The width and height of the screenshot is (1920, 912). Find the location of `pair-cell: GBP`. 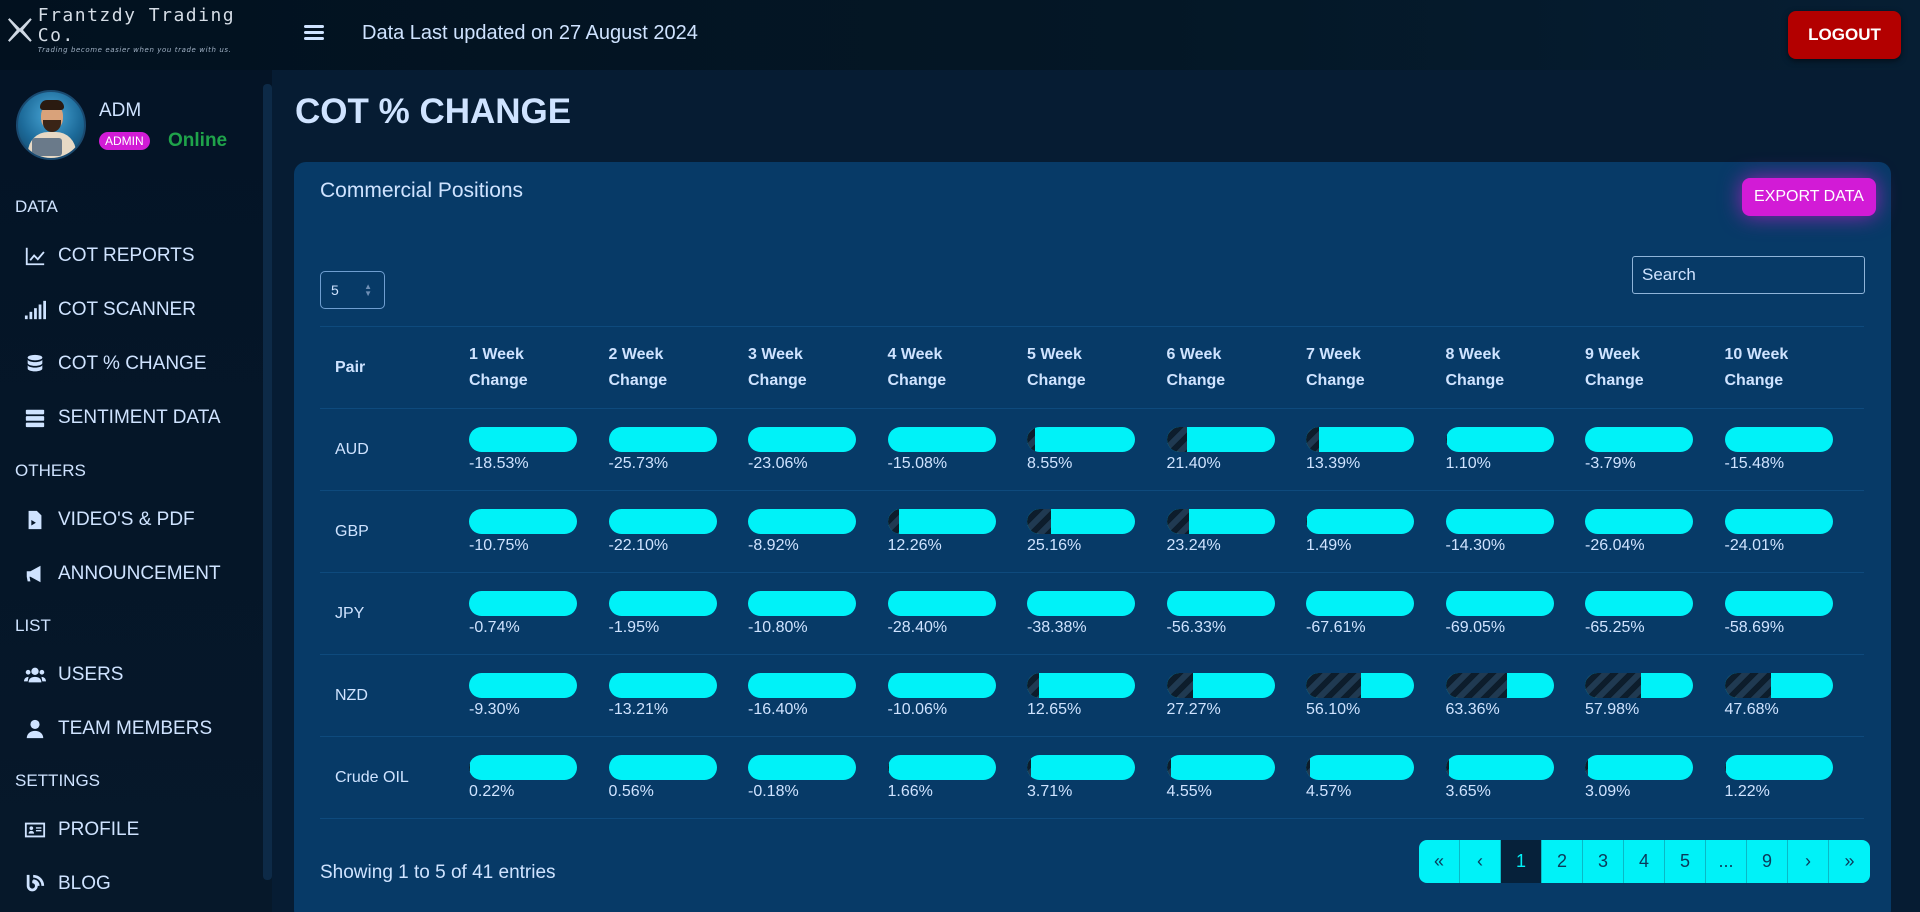

pair-cell: GBP is located at coordinates (394, 531).